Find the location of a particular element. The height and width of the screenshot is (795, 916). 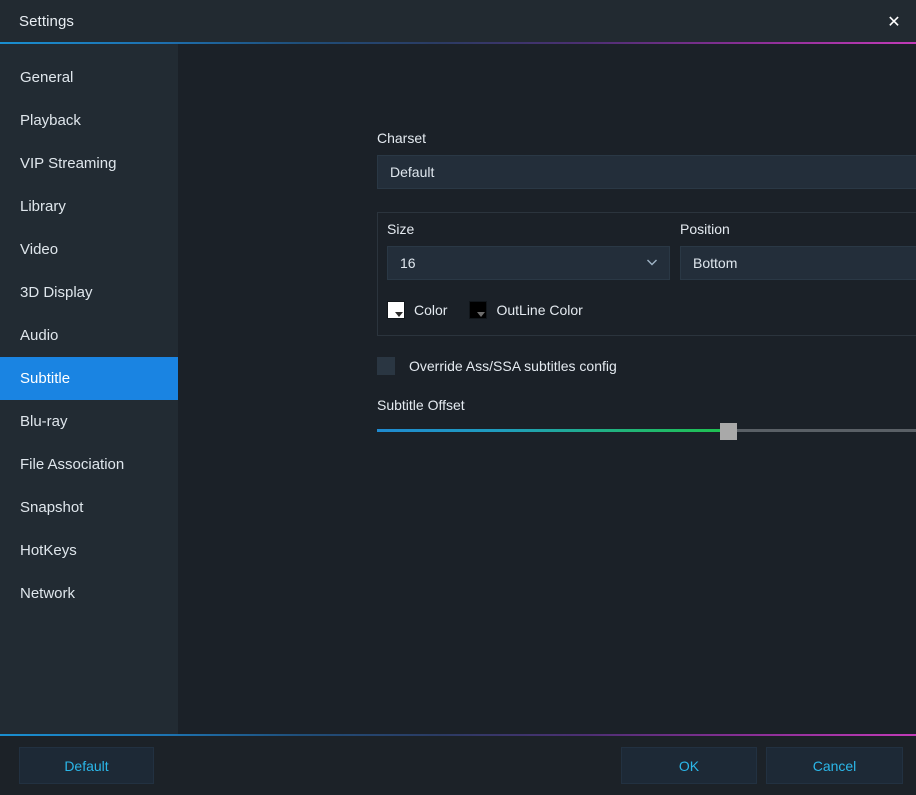

sidebar-item-label: Audio is located at coordinates (39, 335).